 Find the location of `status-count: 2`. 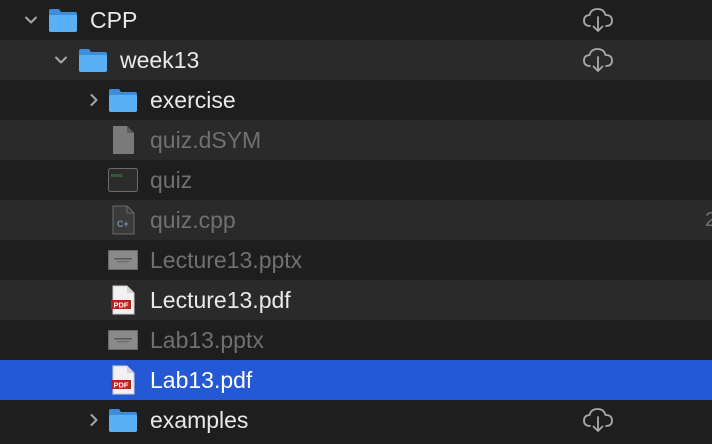

status-count: 2 is located at coordinates (708, 220).